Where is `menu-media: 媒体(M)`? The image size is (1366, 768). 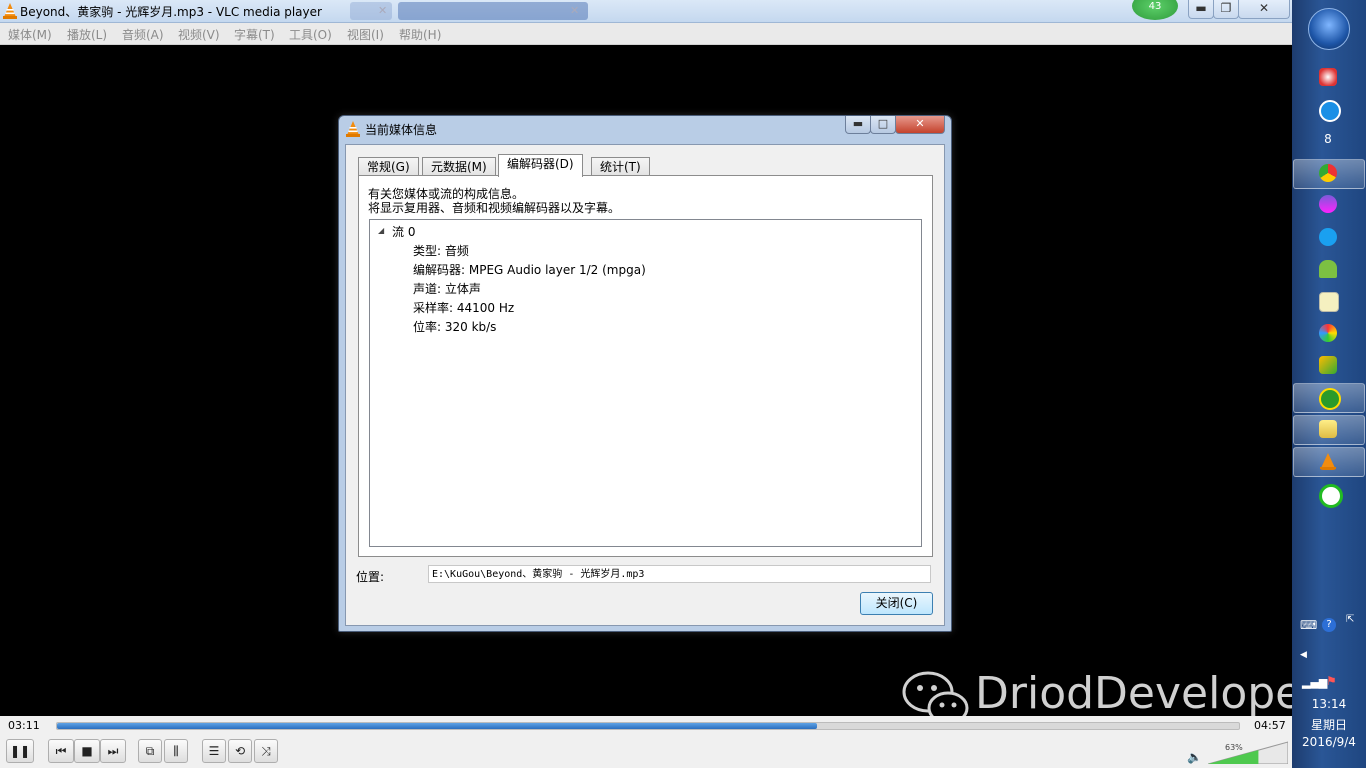
menu-media: 媒体(M) is located at coordinates (30, 34).